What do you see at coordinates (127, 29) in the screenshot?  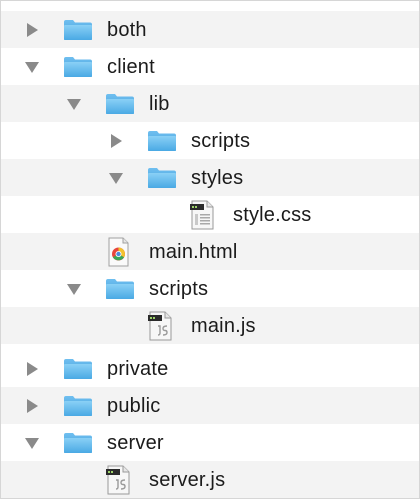 I see `tree-item-label: both` at bounding box center [127, 29].